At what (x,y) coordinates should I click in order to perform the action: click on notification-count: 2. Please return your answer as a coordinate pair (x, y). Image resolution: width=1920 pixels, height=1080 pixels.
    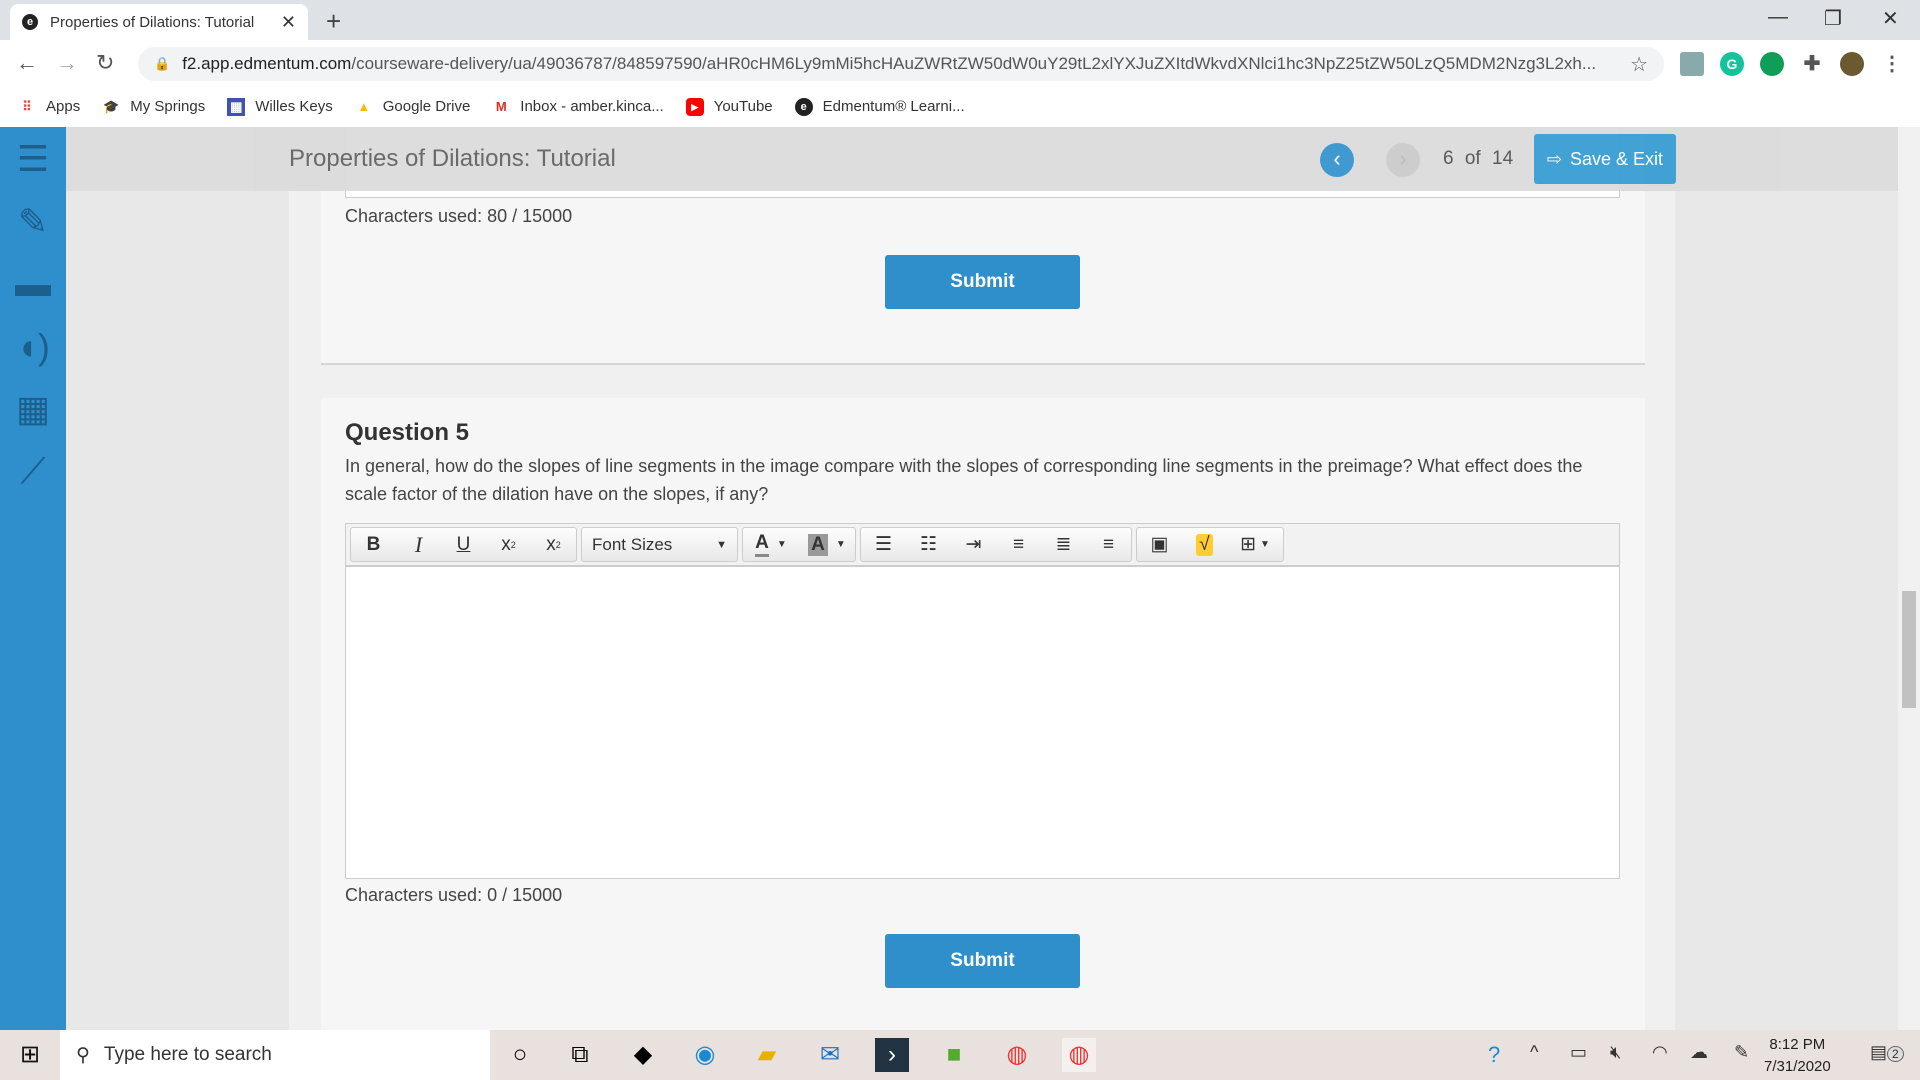
    Looking at the image, I should click on (1895, 1054).